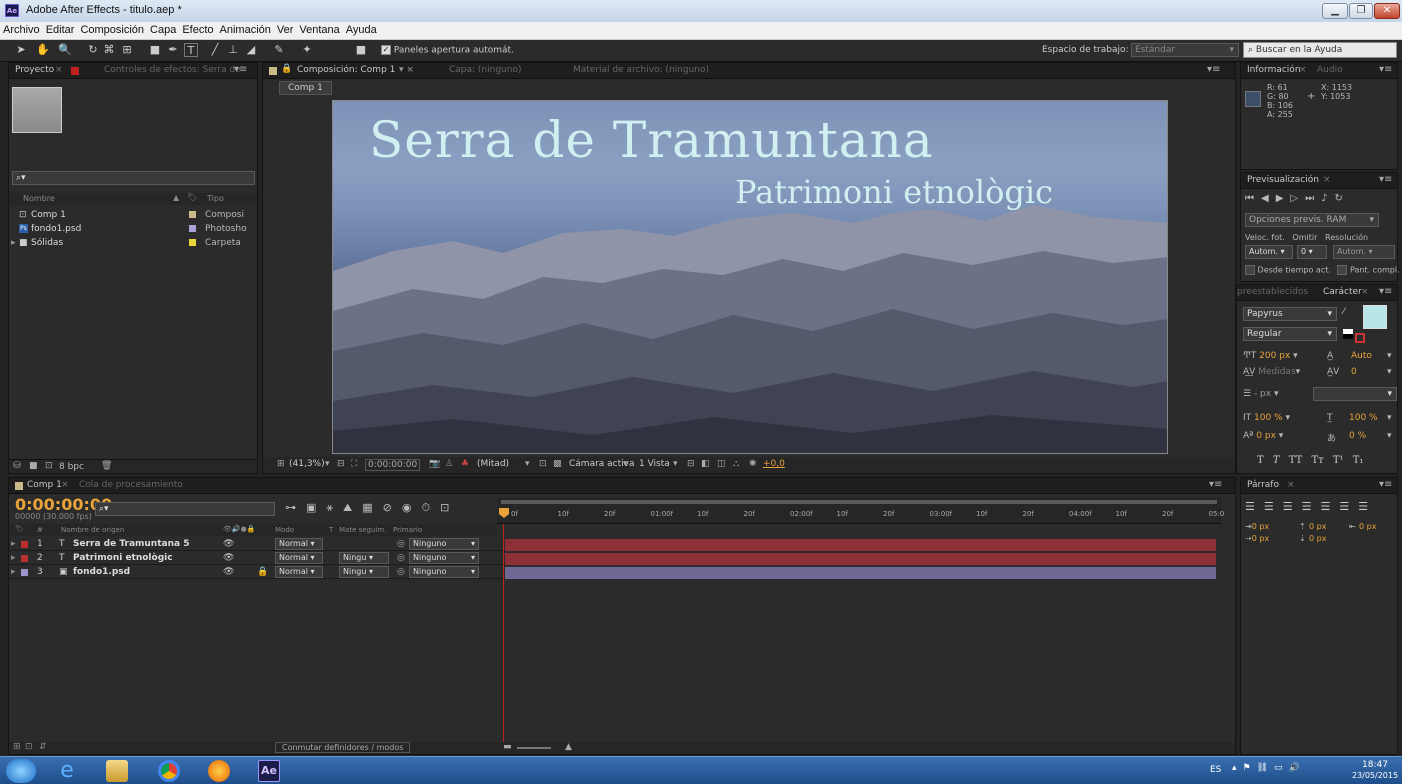 The height and width of the screenshot is (784, 1402). I want to click on graph-editor-icon: ◉, so click(412, 507).